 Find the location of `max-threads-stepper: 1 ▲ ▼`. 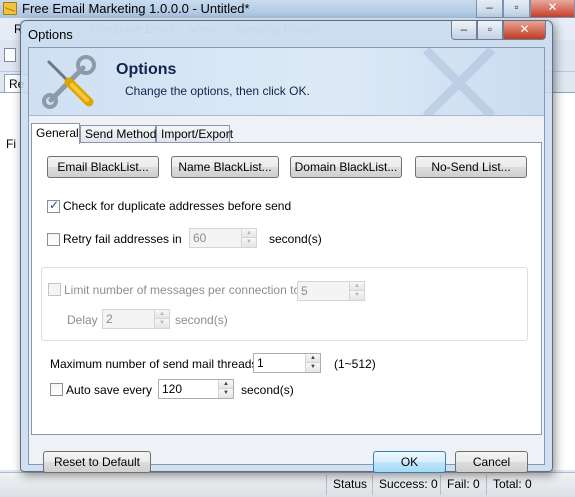

max-threads-stepper: 1 ▲ ▼ is located at coordinates (287, 363).